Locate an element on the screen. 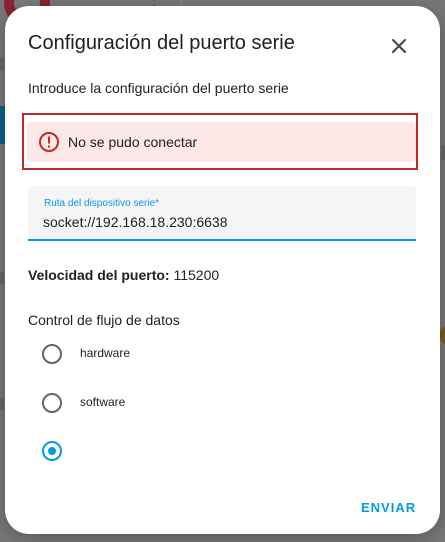  radio-option-hardware: hardware is located at coordinates (188, 354).